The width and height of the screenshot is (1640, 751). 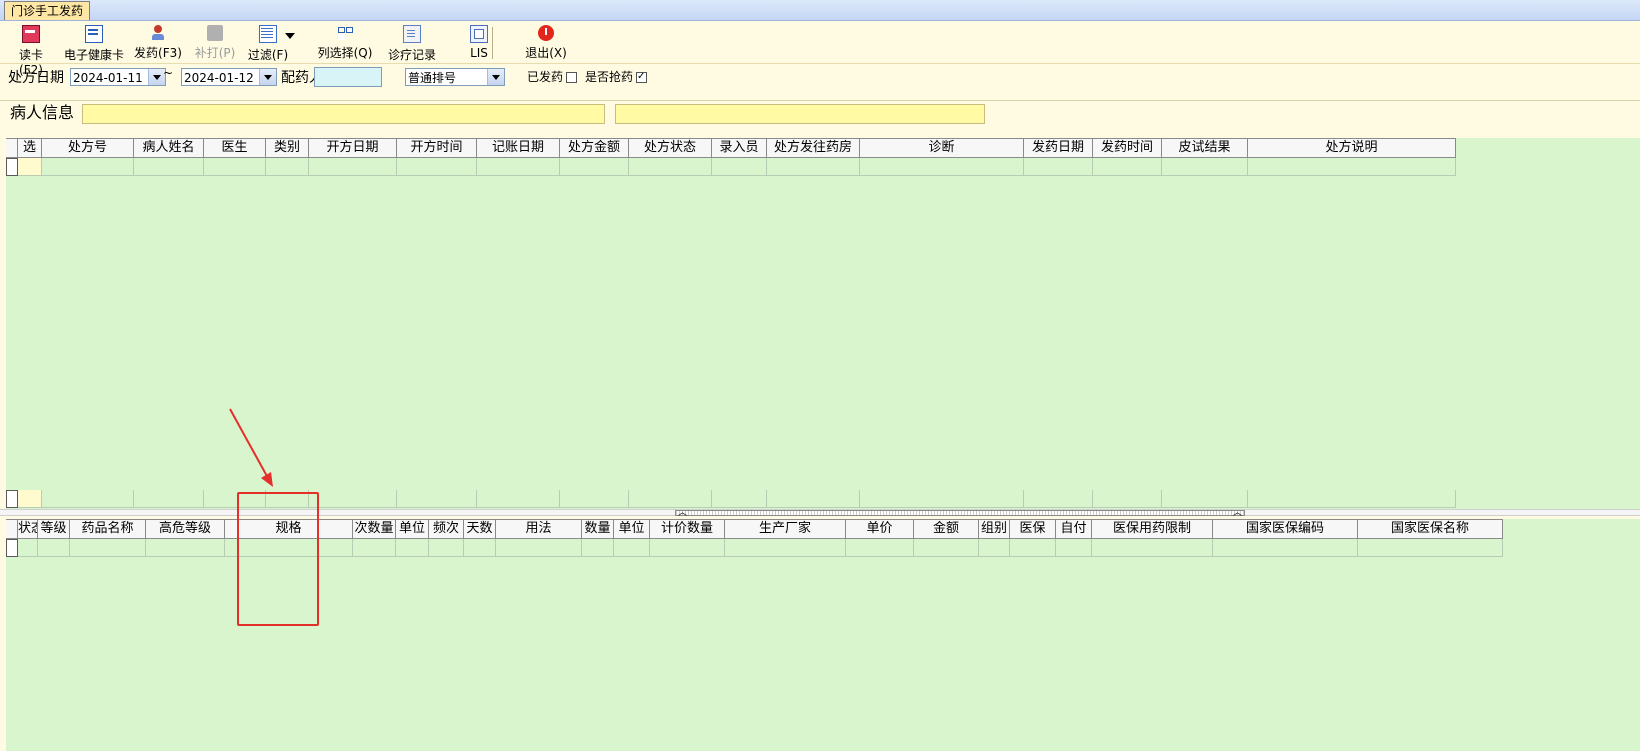 What do you see at coordinates (880, 529) in the screenshot?
I see `drug-column-header: 单价` at bounding box center [880, 529].